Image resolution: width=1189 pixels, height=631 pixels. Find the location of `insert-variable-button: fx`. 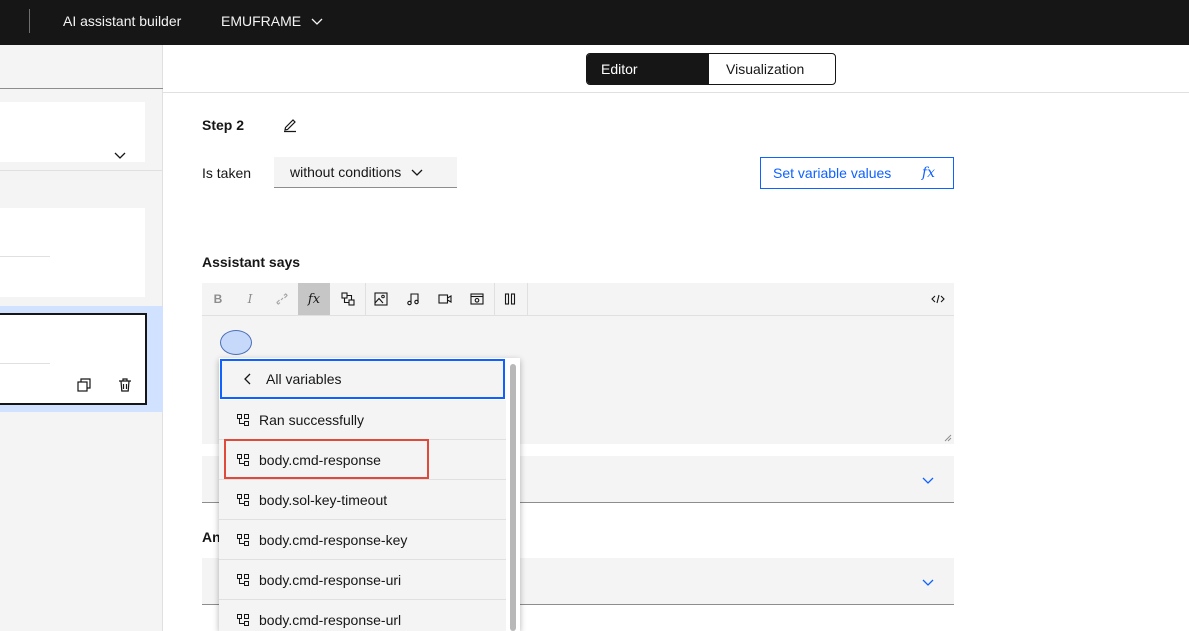

insert-variable-button: fx is located at coordinates (314, 299).